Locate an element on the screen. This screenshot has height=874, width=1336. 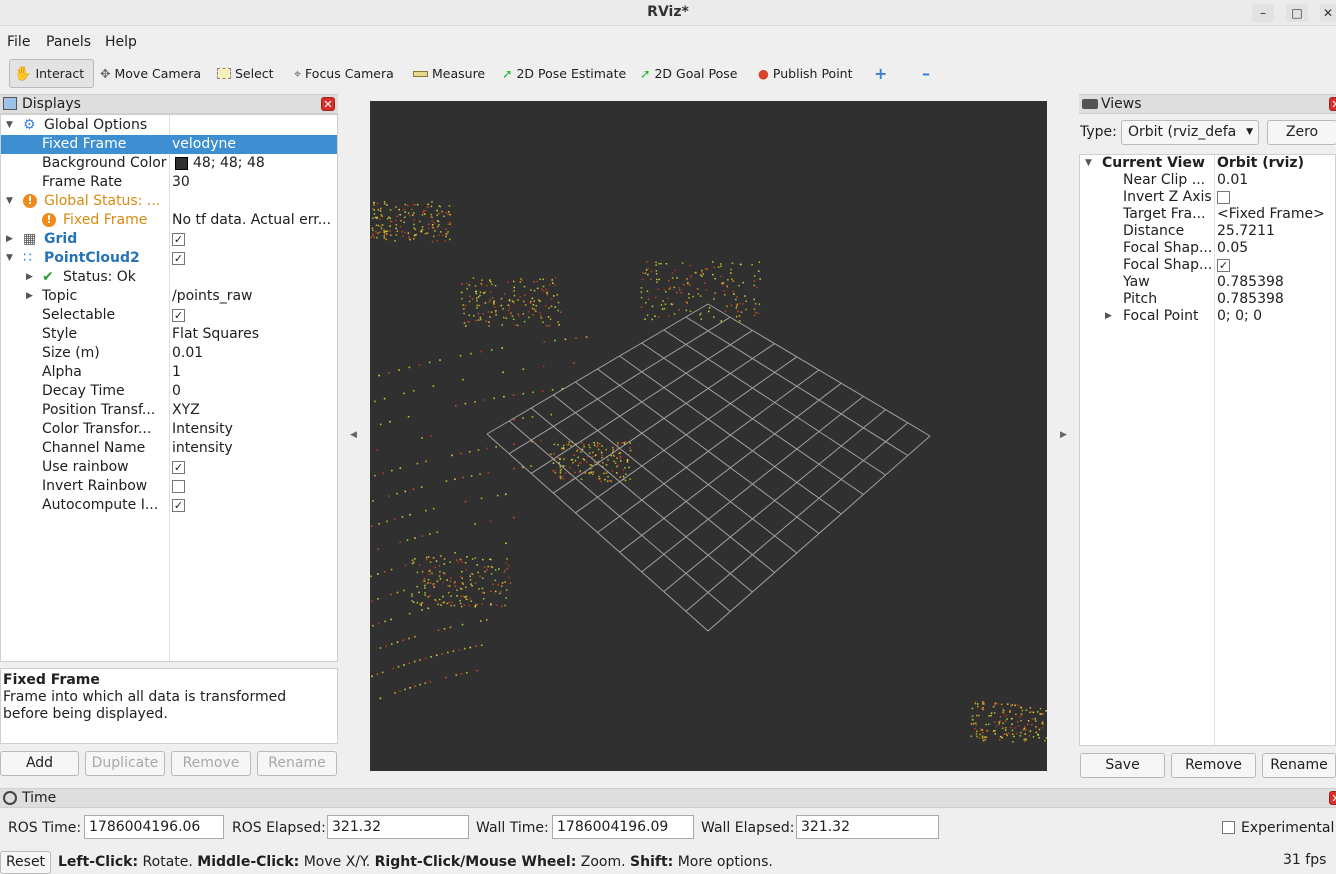
invert-z-checkbox is located at coordinates (1223, 197).